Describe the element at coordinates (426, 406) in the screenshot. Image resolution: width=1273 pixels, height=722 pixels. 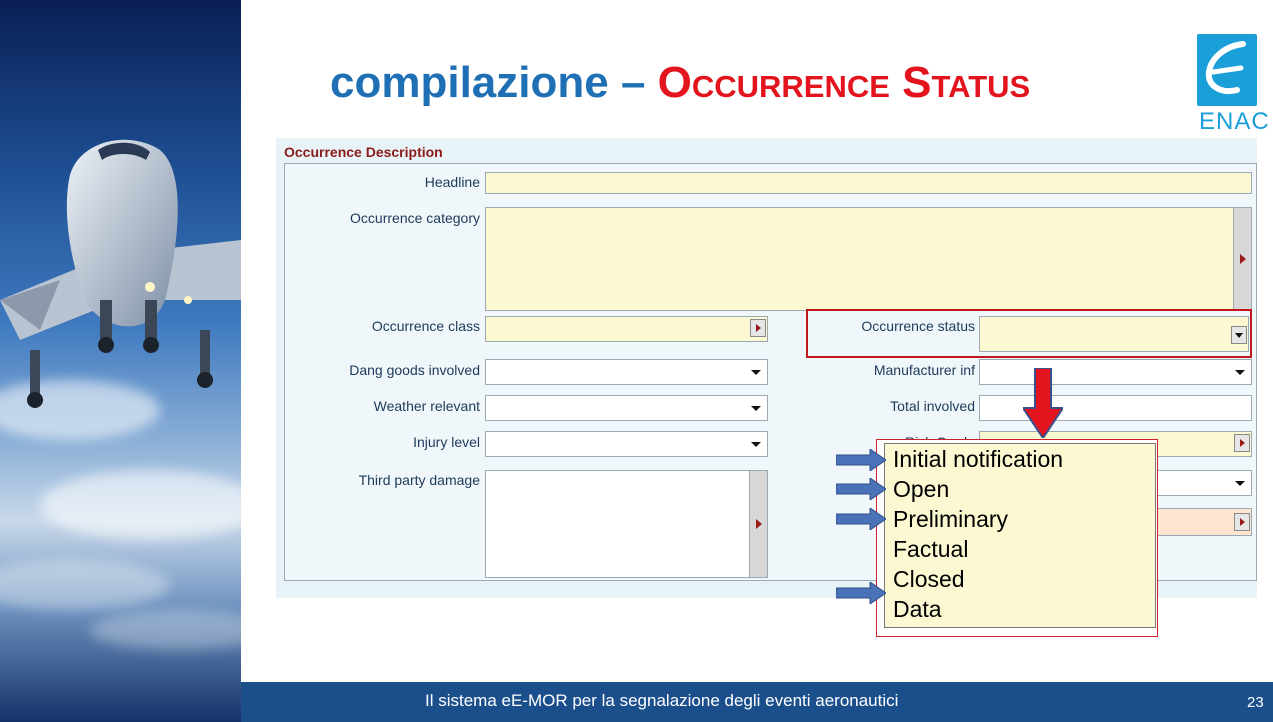
I see `weather-relevant-label: Weather relevant` at that location.